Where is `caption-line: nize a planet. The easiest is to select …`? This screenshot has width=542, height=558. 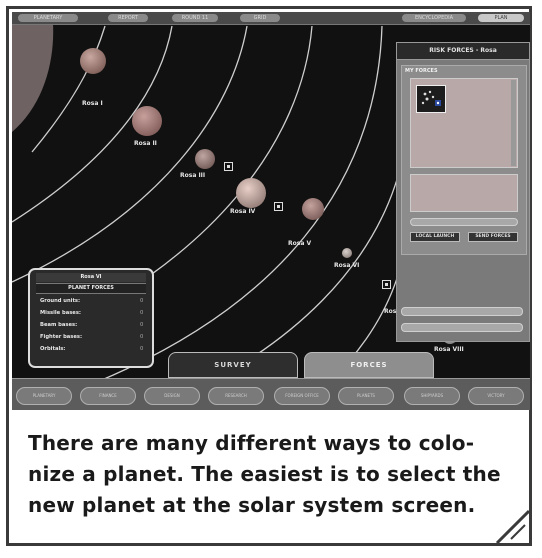
caption-line: nize a planet. The easiest is to select … is located at coordinates (264, 474).